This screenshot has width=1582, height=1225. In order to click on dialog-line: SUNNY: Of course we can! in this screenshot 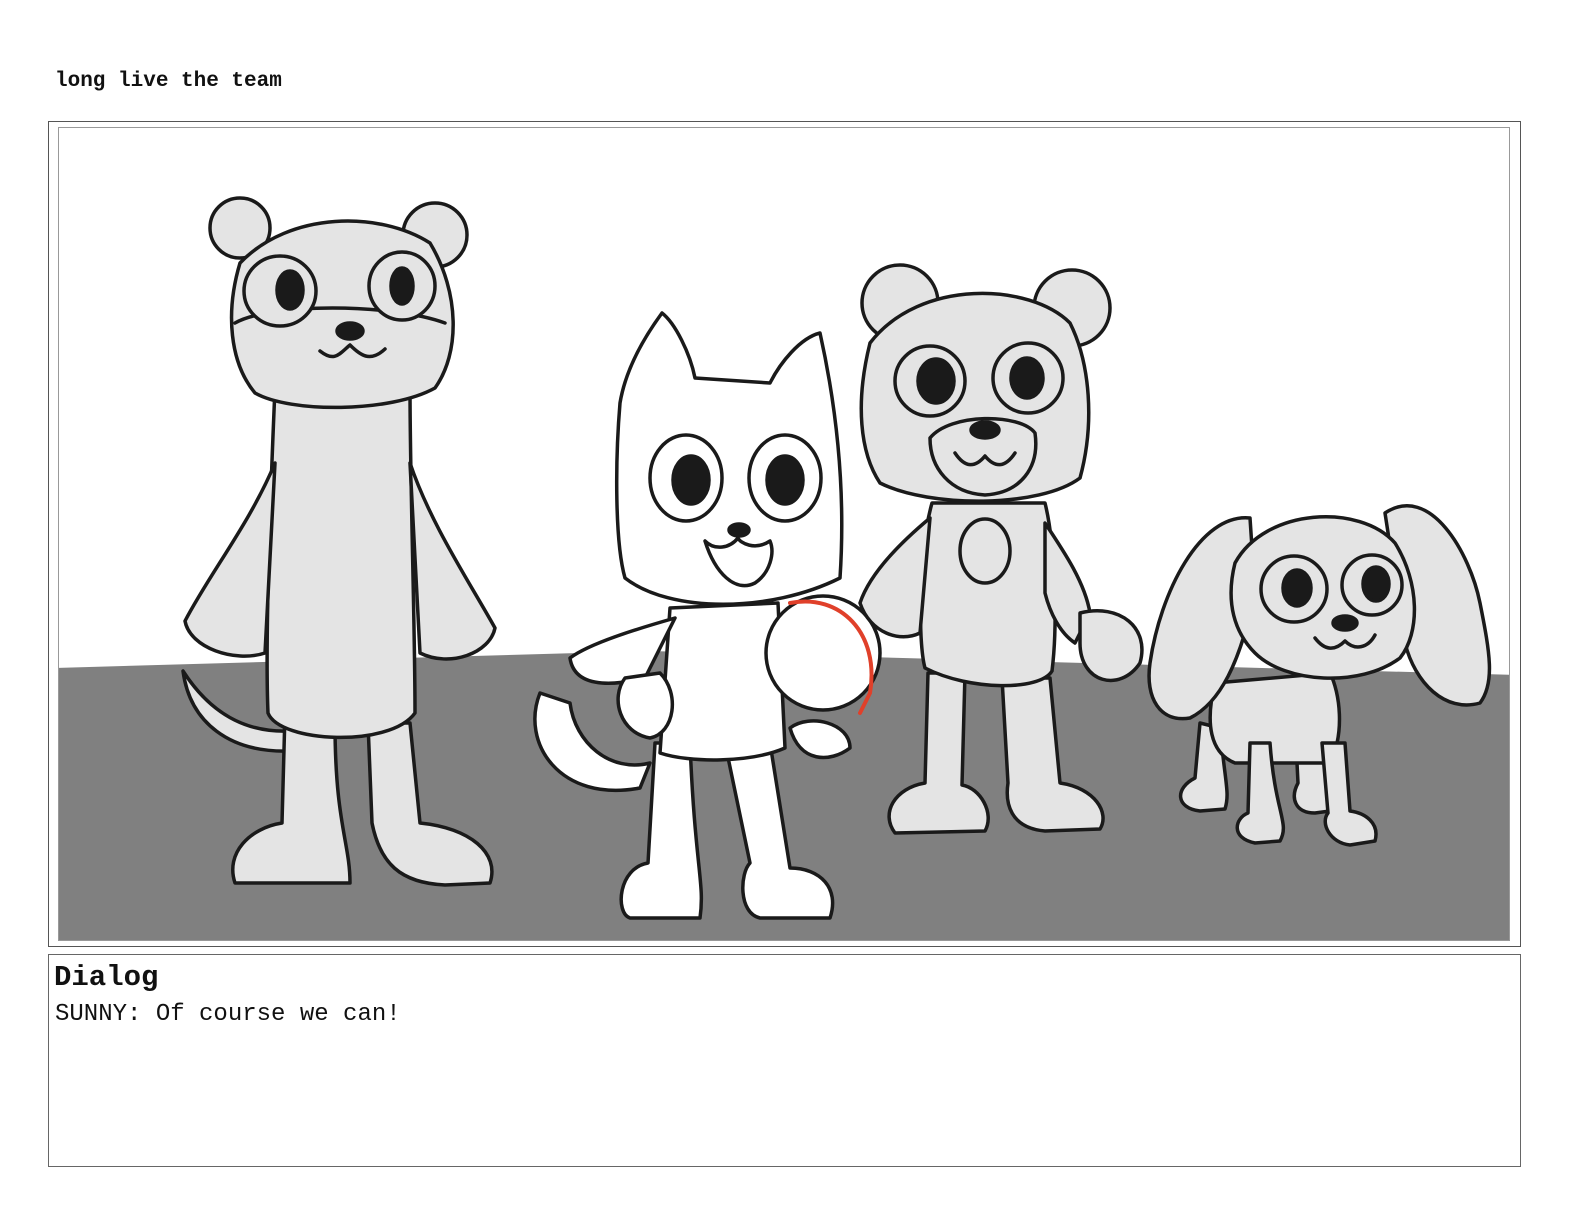, I will do `click(228, 1014)`.